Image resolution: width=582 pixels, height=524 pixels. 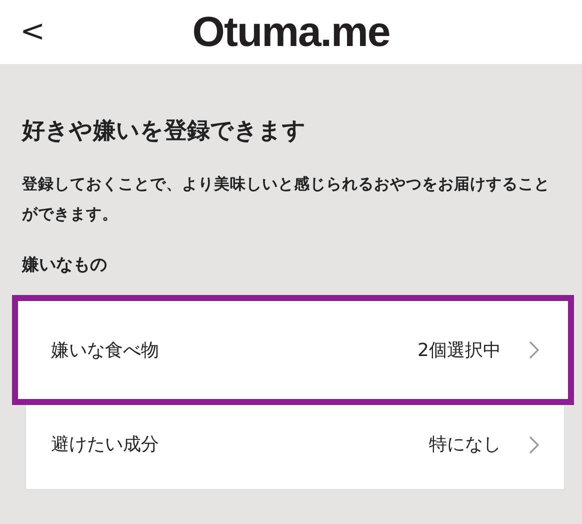 What do you see at coordinates (164, 131) in the screenshot?
I see `page-title: 好きや嫌いを登録できます` at bounding box center [164, 131].